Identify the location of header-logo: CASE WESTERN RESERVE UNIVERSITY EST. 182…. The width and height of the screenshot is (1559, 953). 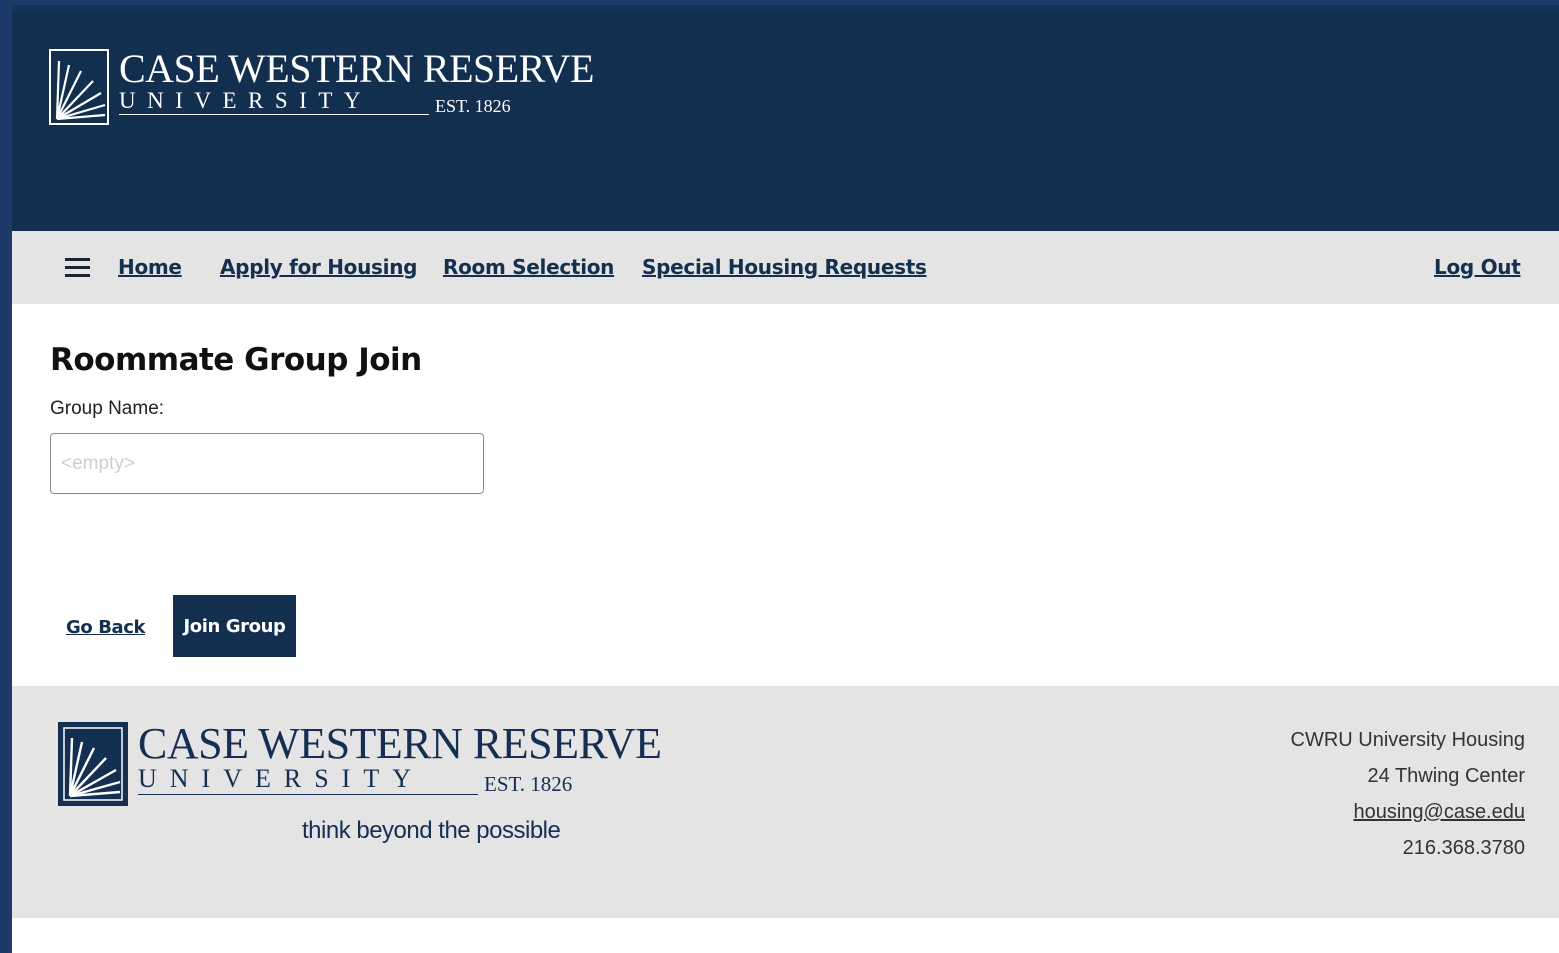
(321, 87).